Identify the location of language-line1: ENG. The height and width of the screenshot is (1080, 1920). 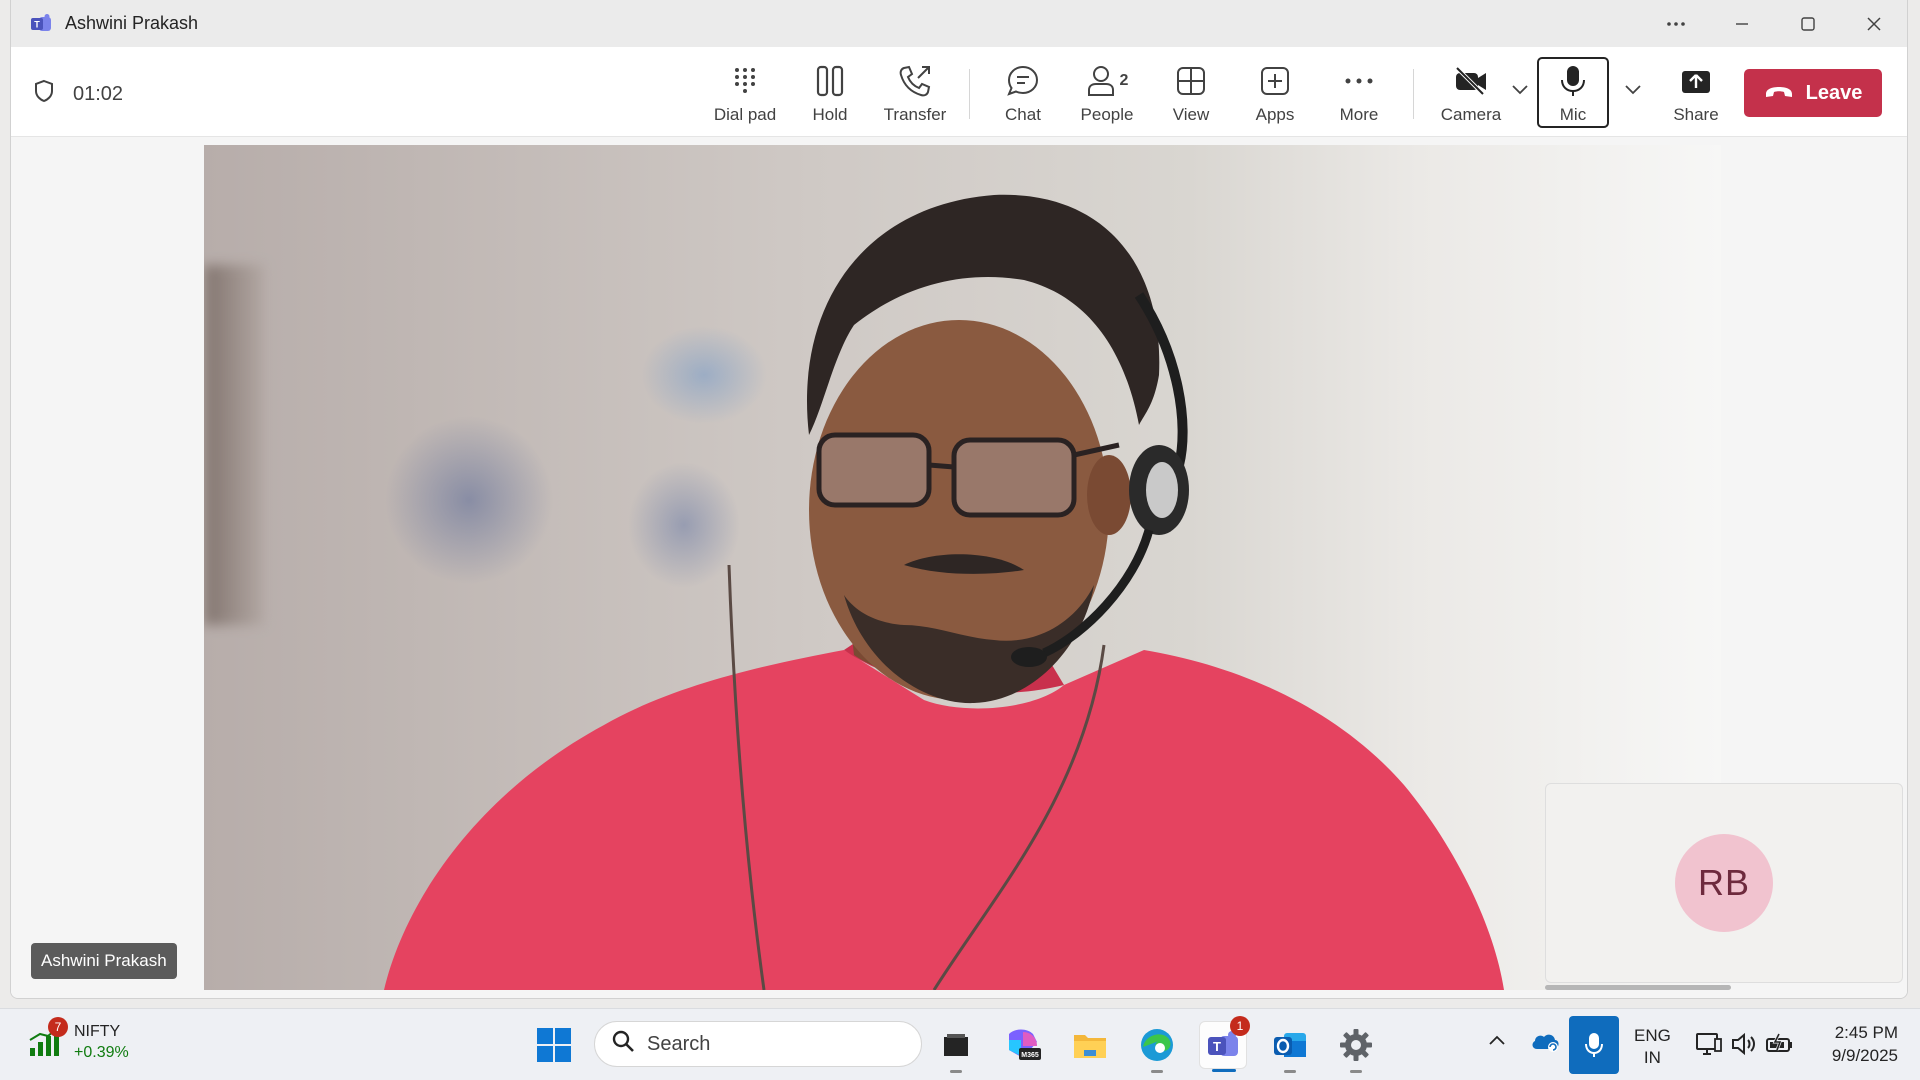
(1652, 1035).